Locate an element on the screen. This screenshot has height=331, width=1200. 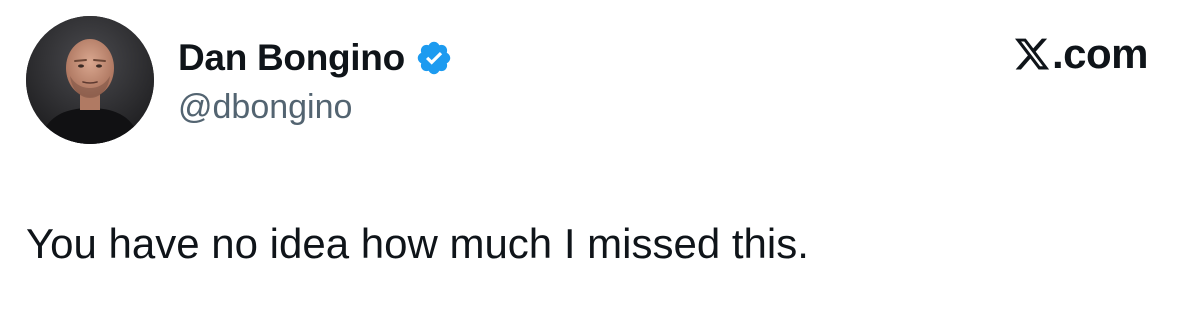
x-brand: .com is located at coordinates (1081, 54).